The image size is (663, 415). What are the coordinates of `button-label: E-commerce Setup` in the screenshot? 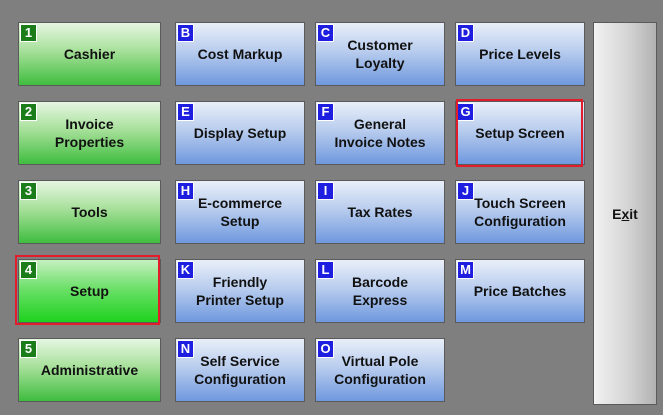 It's located at (240, 212).